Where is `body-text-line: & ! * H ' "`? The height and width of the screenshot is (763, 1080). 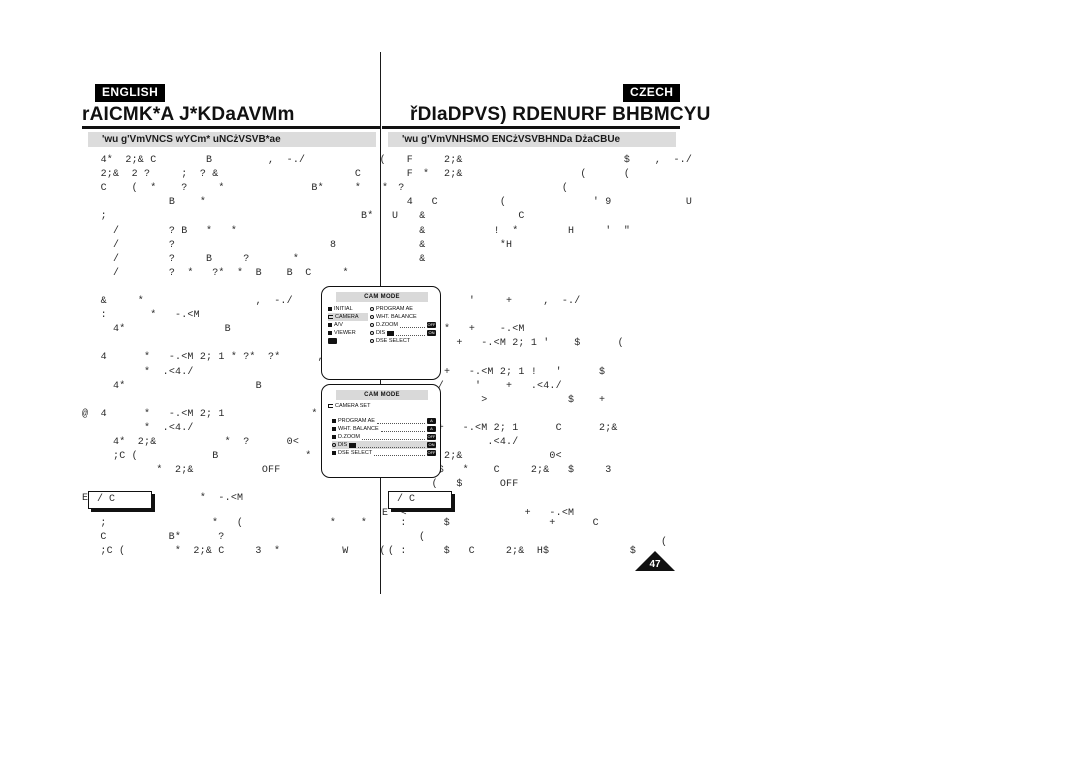
body-text-line: & ! * H ' " is located at coordinates (506, 231).